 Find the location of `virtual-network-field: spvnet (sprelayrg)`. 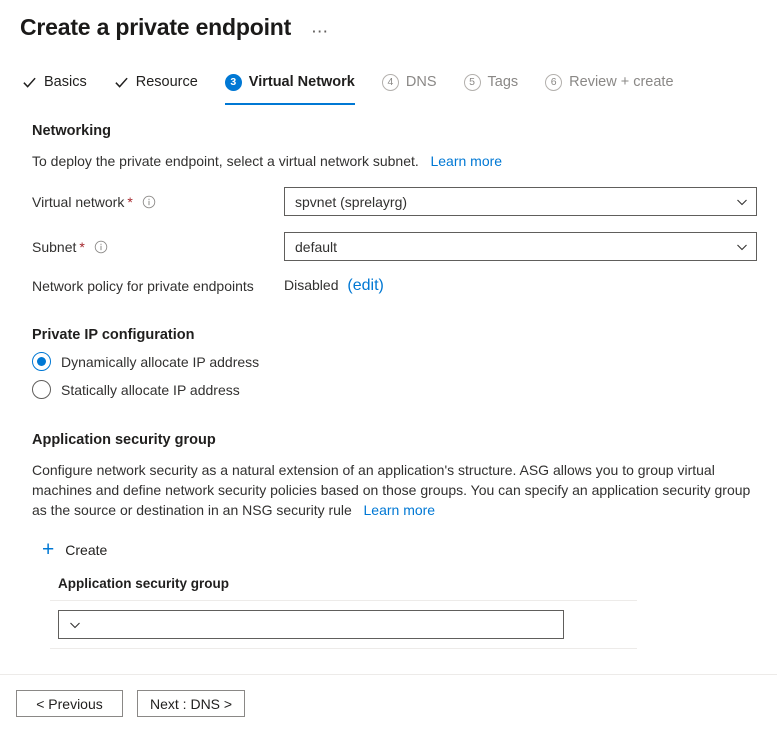

virtual-network-field: spvnet (sprelayrg) is located at coordinates (520, 201).